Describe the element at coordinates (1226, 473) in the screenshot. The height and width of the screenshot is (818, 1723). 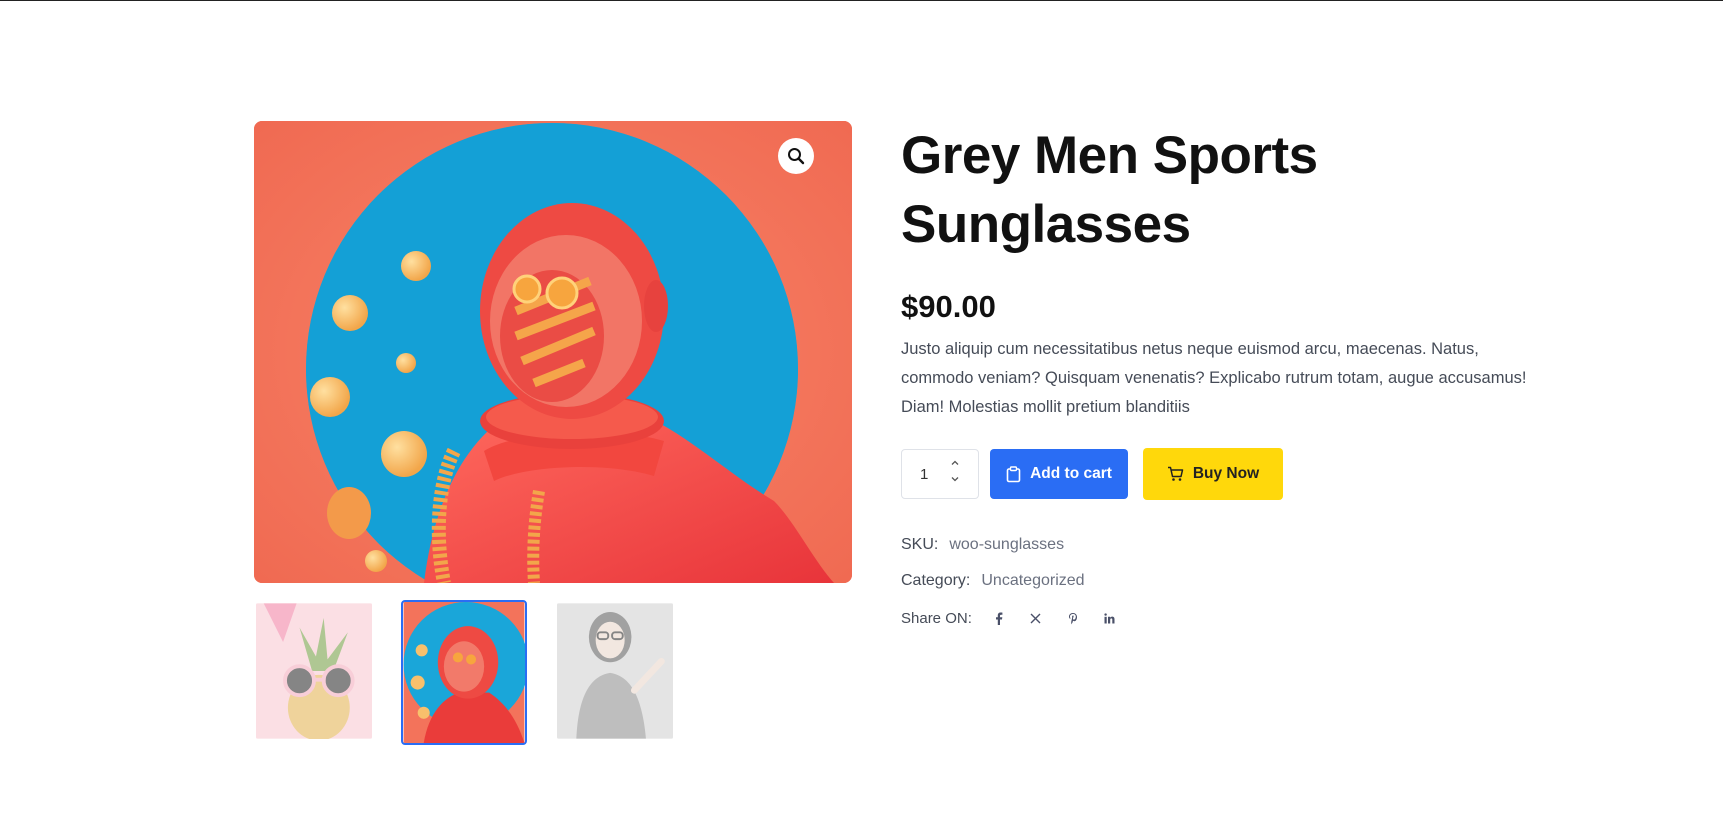
I see `buy-now-label: Buy Now` at that location.